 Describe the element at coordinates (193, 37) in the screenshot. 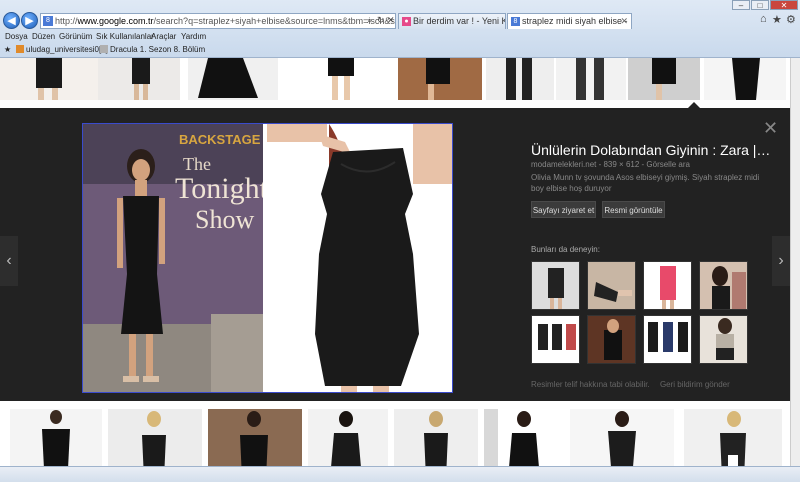

I see `menu-yardim: Yardım` at that location.